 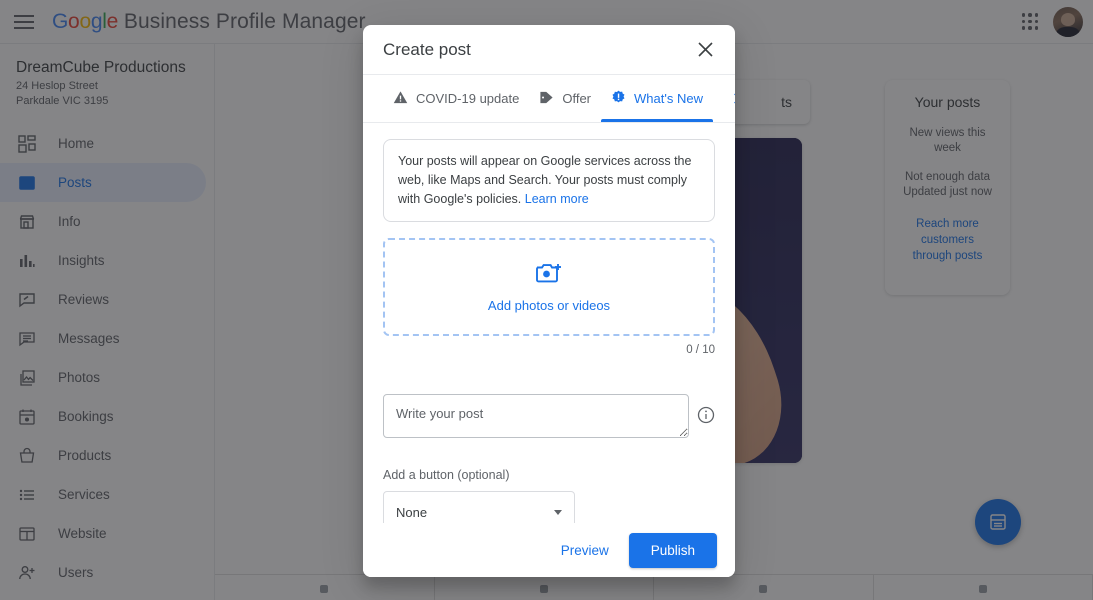 What do you see at coordinates (557, 199) in the screenshot?
I see `learn-more-link: Learn more` at bounding box center [557, 199].